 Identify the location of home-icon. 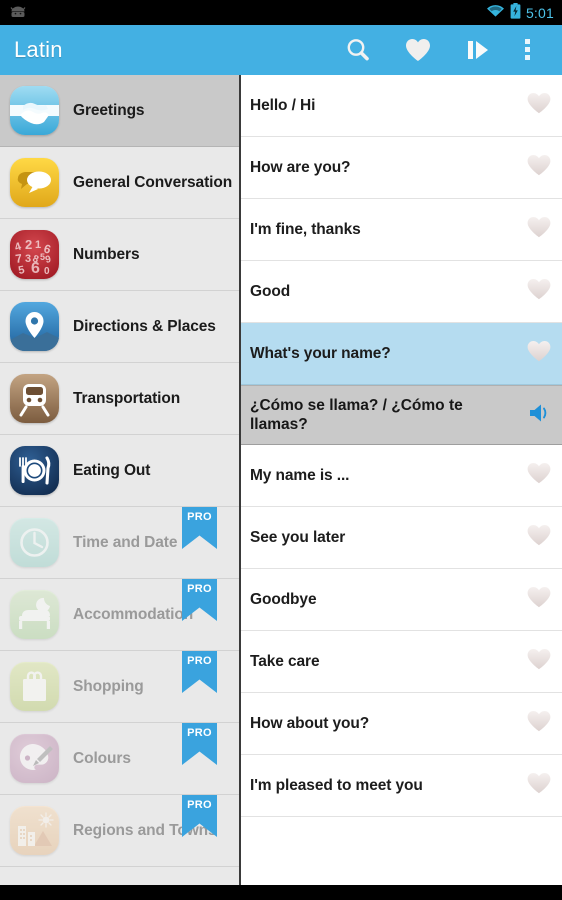
(281, 892).